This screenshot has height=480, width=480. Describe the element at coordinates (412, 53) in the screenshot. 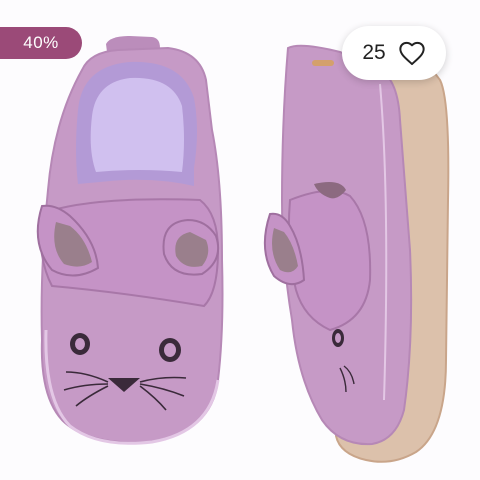

I see `heart-outline-icon` at that location.